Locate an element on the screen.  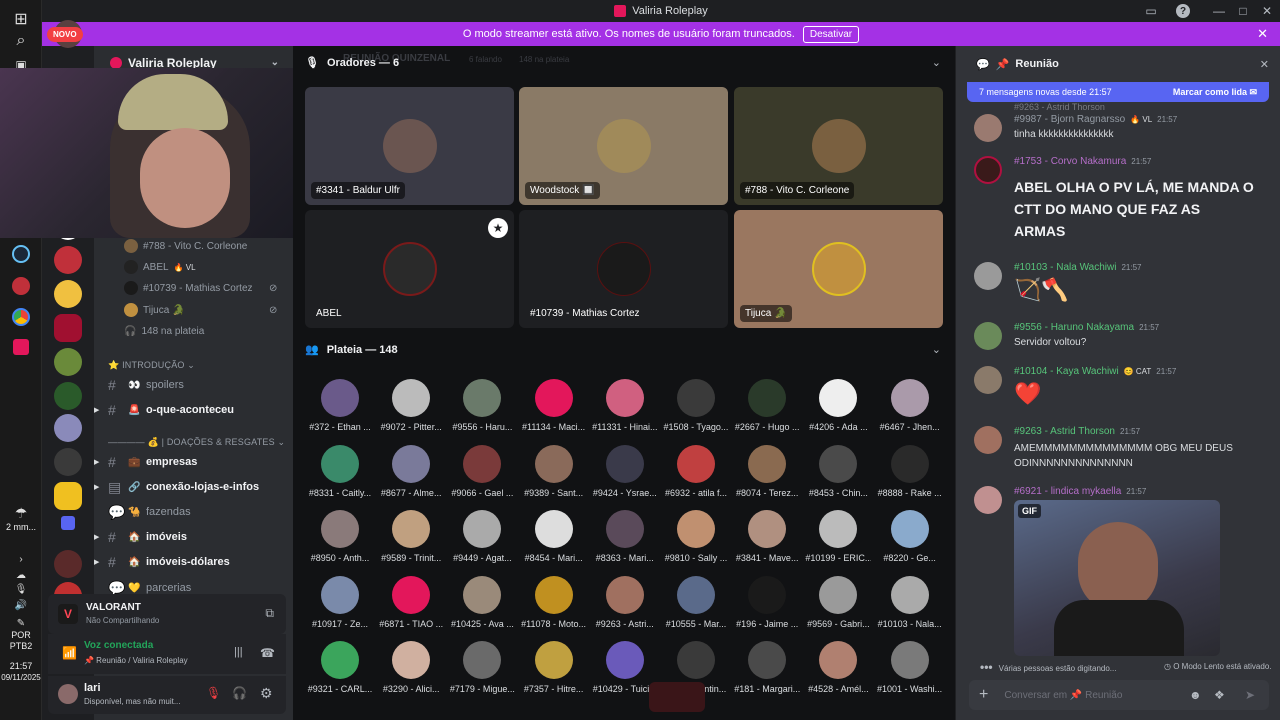
maximize-icon: □ is located at coordinates (1243, 11).